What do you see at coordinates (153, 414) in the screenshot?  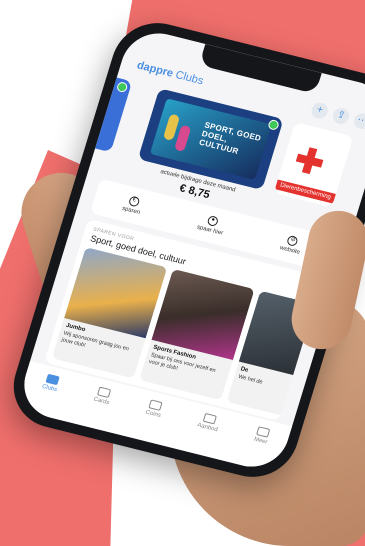 I see `tab-label: Coins` at bounding box center [153, 414].